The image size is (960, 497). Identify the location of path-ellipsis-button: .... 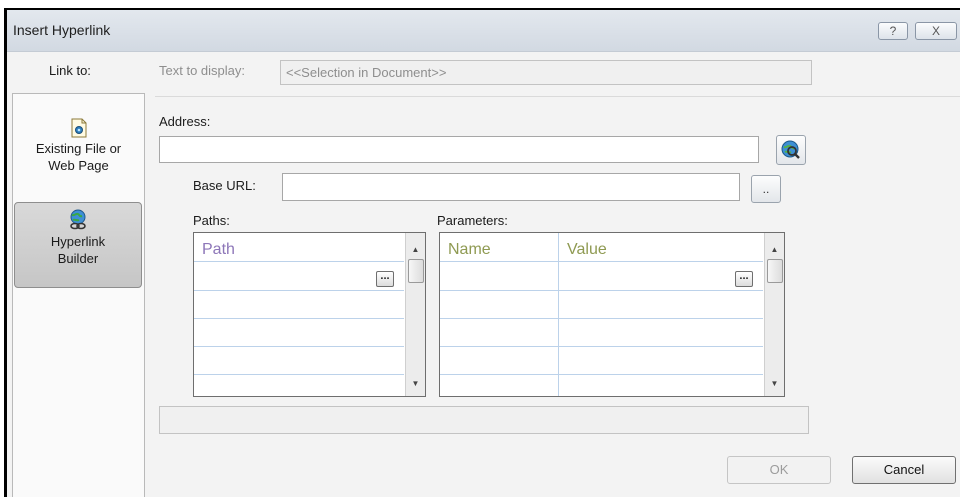
(385, 279).